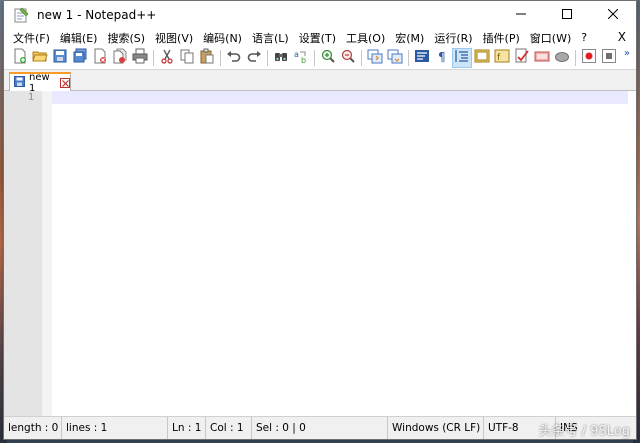 Image resolution: width=640 pixels, height=443 pixels. Describe the element at coordinates (453, 38) in the screenshot. I see `menu-run: 运行(R)` at that location.